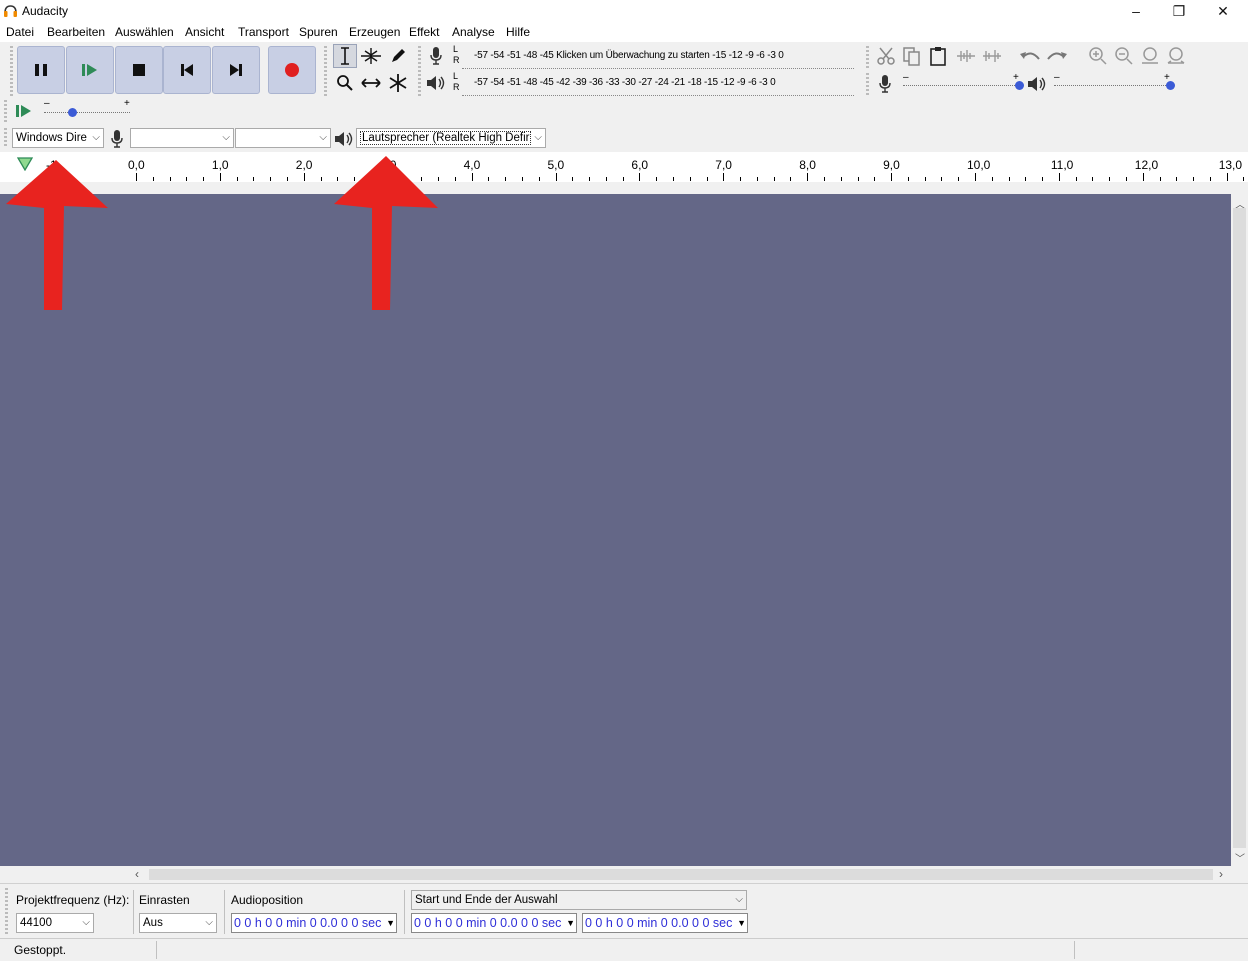 The height and width of the screenshot is (961, 1248). Describe the element at coordinates (538, 137) in the screenshot. I see `chevron-down-icon: ⌵` at that location.